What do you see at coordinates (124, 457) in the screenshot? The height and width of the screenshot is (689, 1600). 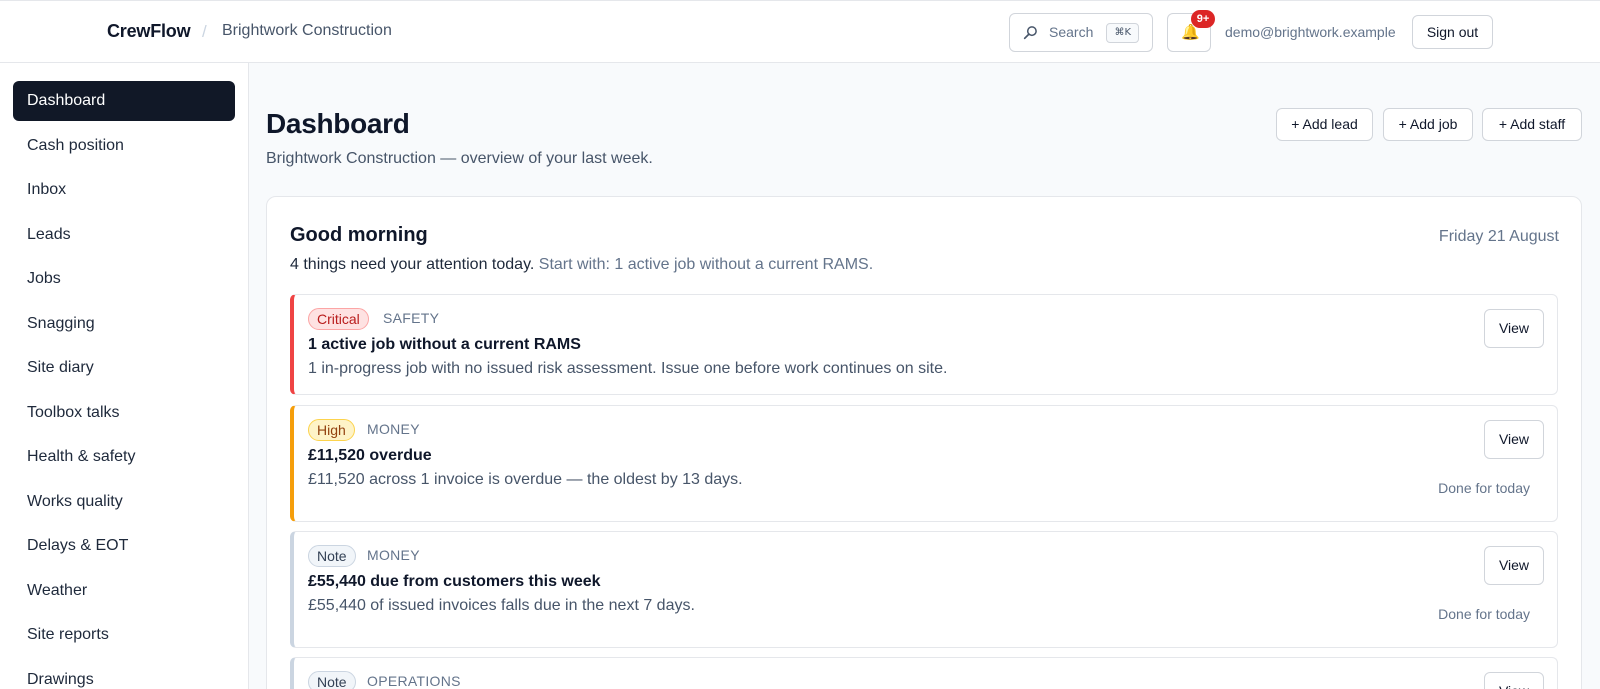 I see `sidebar-item-health-safety: Health & safety` at bounding box center [124, 457].